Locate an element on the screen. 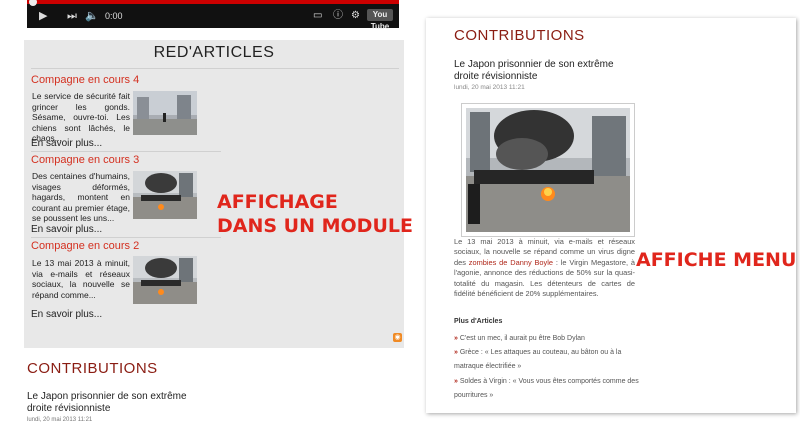 This screenshot has width=800, height=423. article-photo is located at coordinates (548, 170).